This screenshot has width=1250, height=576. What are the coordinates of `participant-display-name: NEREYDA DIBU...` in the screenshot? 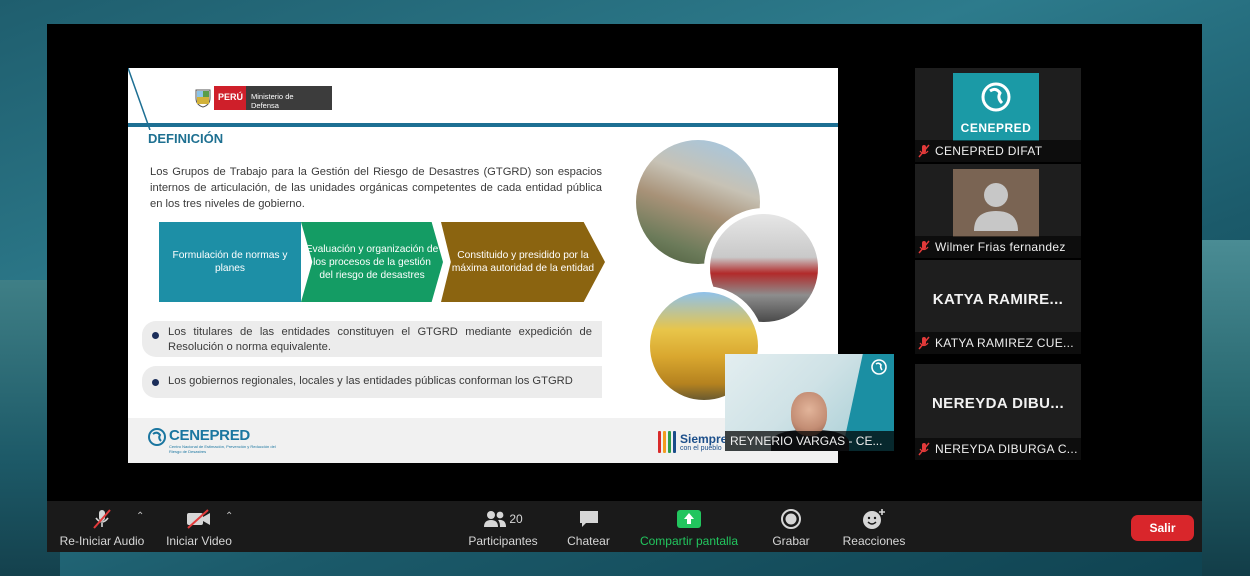 It's located at (998, 403).